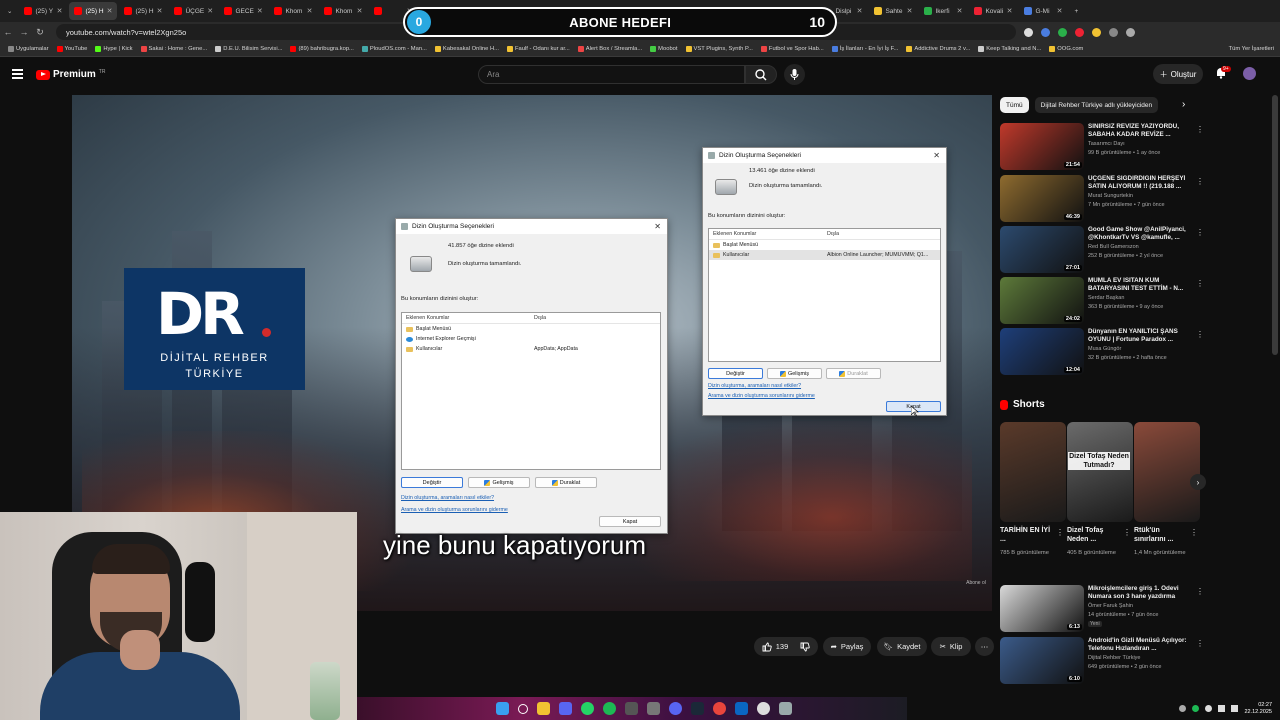 The width and height of the screenshot is (1280, 720). I want to click on clip-button: ✂ Klip, so click(951, 646).